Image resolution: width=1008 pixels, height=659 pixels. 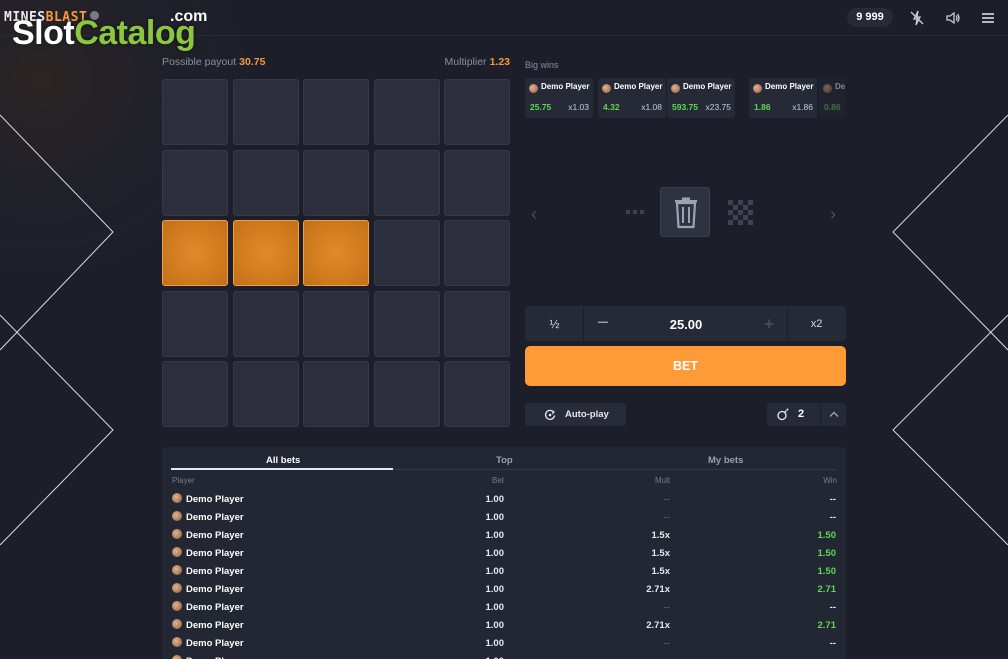 What do you see at coordinates (465, 62) in the screenshot?
I see `multiplier-label: Multiplier` at bounding box center [465, 62].